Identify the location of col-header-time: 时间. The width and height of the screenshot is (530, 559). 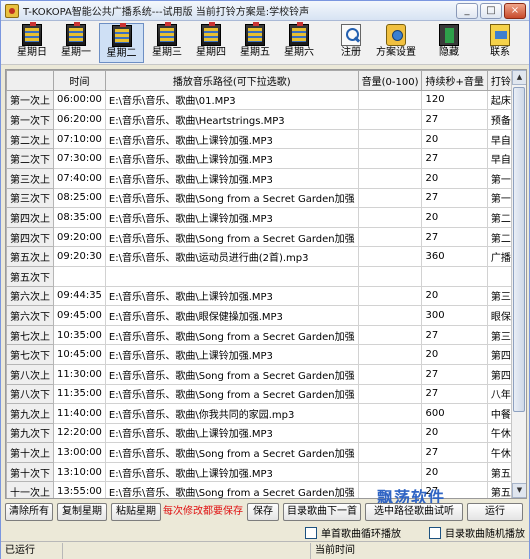
(79, 80).